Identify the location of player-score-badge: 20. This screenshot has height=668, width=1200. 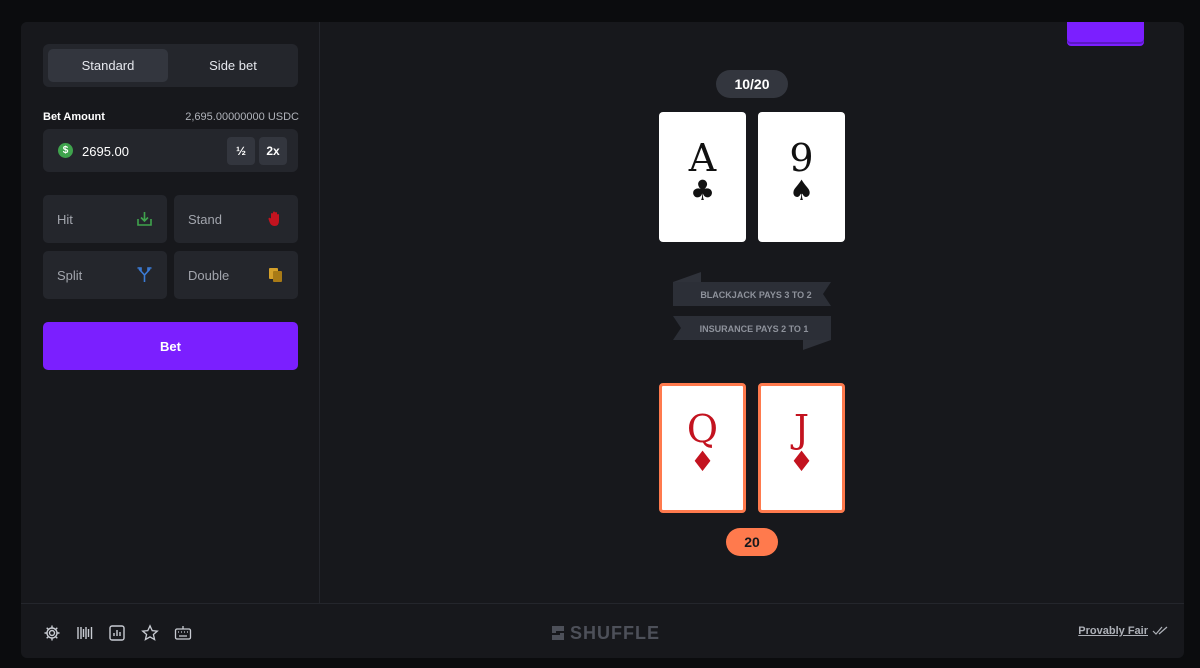
(752, 542).